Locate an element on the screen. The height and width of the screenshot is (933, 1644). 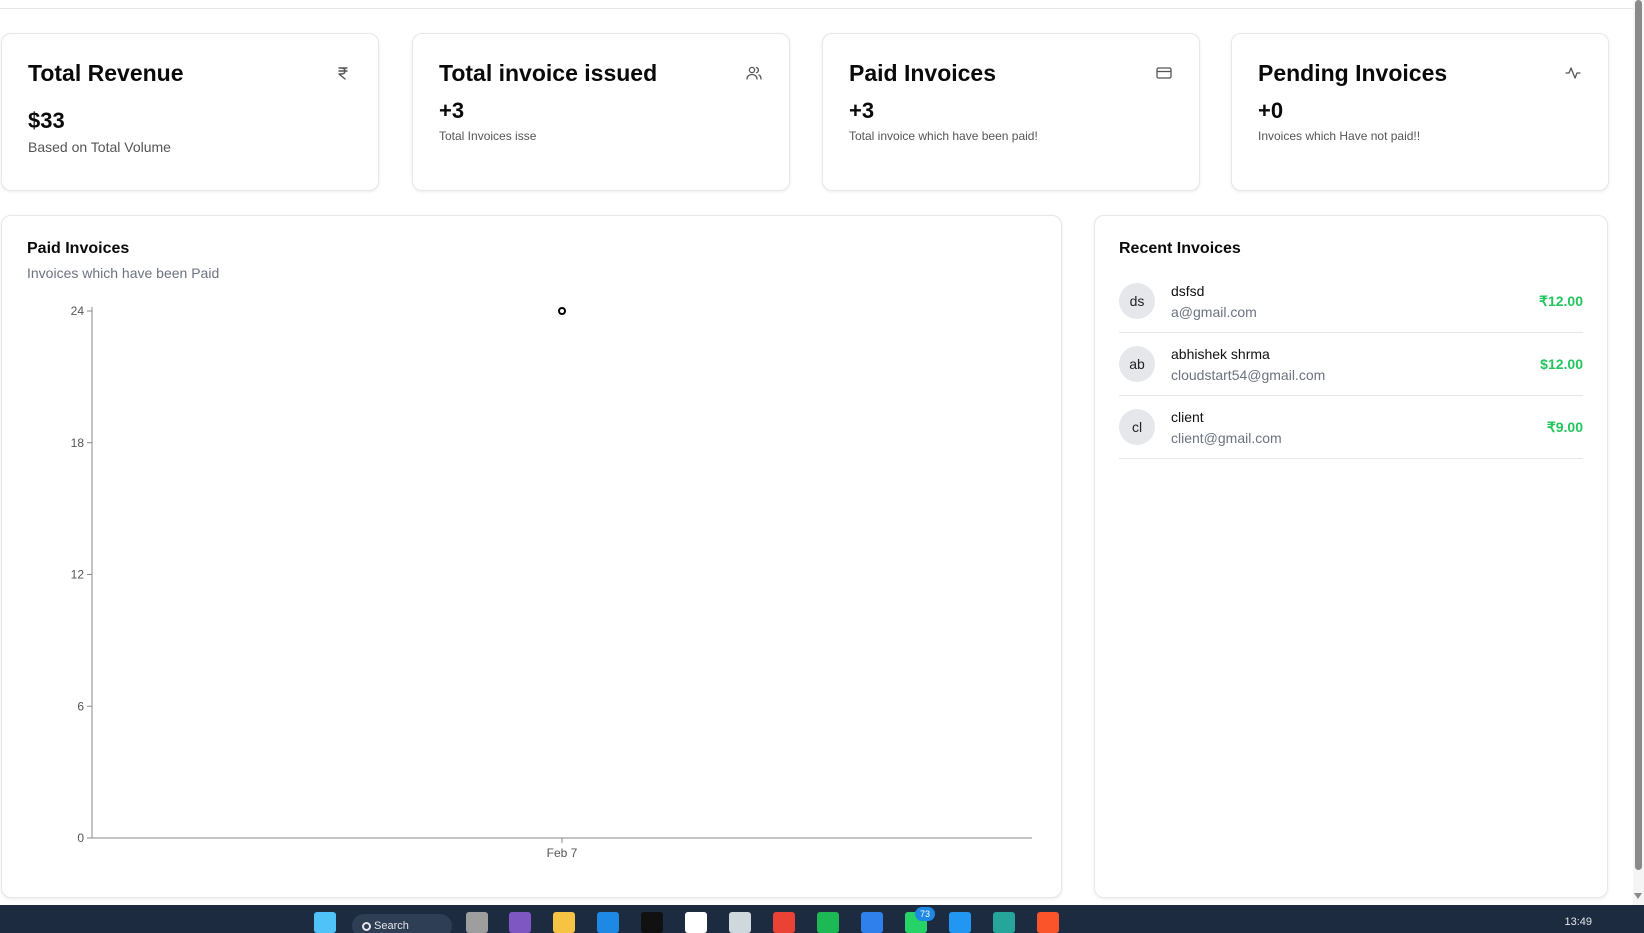
notification-badge: 73 is located at coordinates (925, 914).